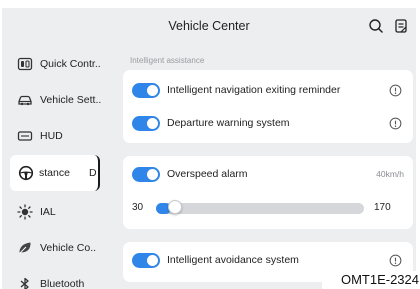 The width and height of the screenshot is (420, 289). What do you see at coordinates (146, 260) in the screenshot?
I see `avoidance-system-toggle` at bounding box center [146, 260].